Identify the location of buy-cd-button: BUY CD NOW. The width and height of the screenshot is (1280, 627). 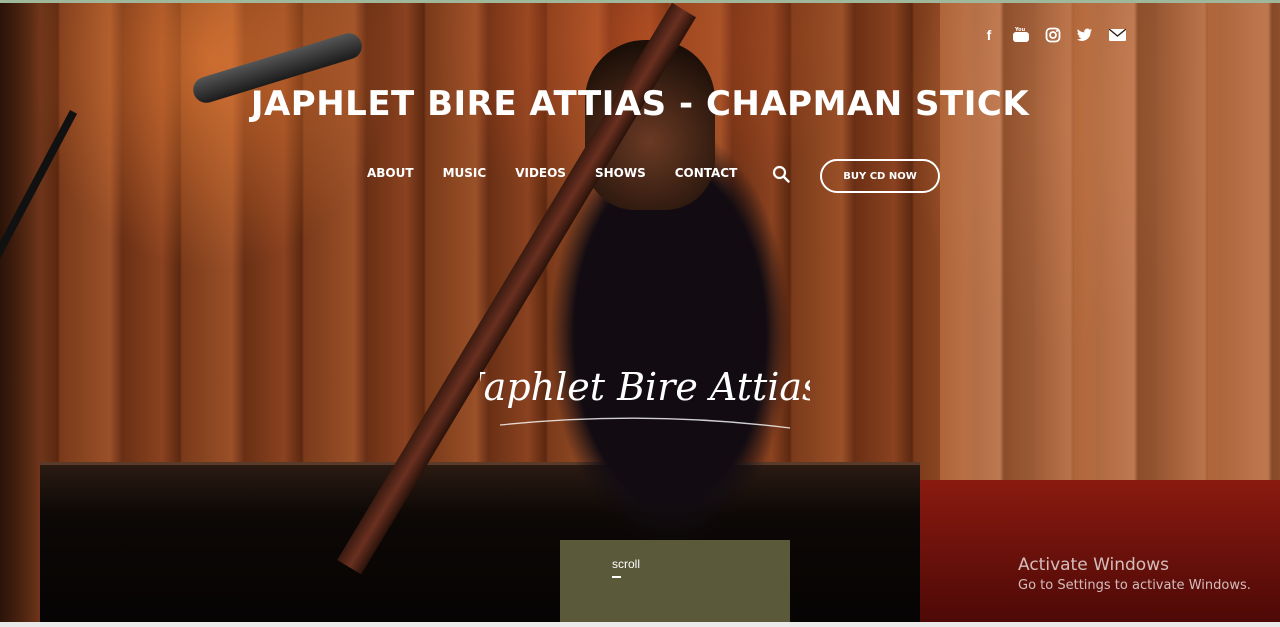
(880, 176).